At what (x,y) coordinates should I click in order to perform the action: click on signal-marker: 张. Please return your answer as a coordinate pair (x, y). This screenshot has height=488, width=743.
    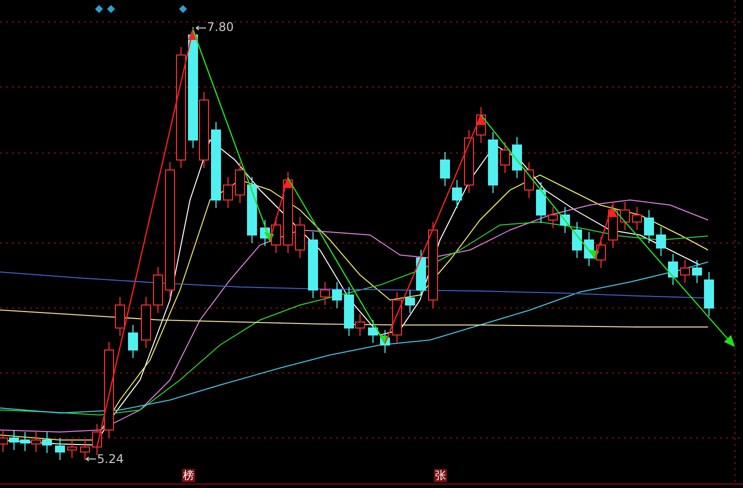
    Looking at the image, I should click on (440, 475).